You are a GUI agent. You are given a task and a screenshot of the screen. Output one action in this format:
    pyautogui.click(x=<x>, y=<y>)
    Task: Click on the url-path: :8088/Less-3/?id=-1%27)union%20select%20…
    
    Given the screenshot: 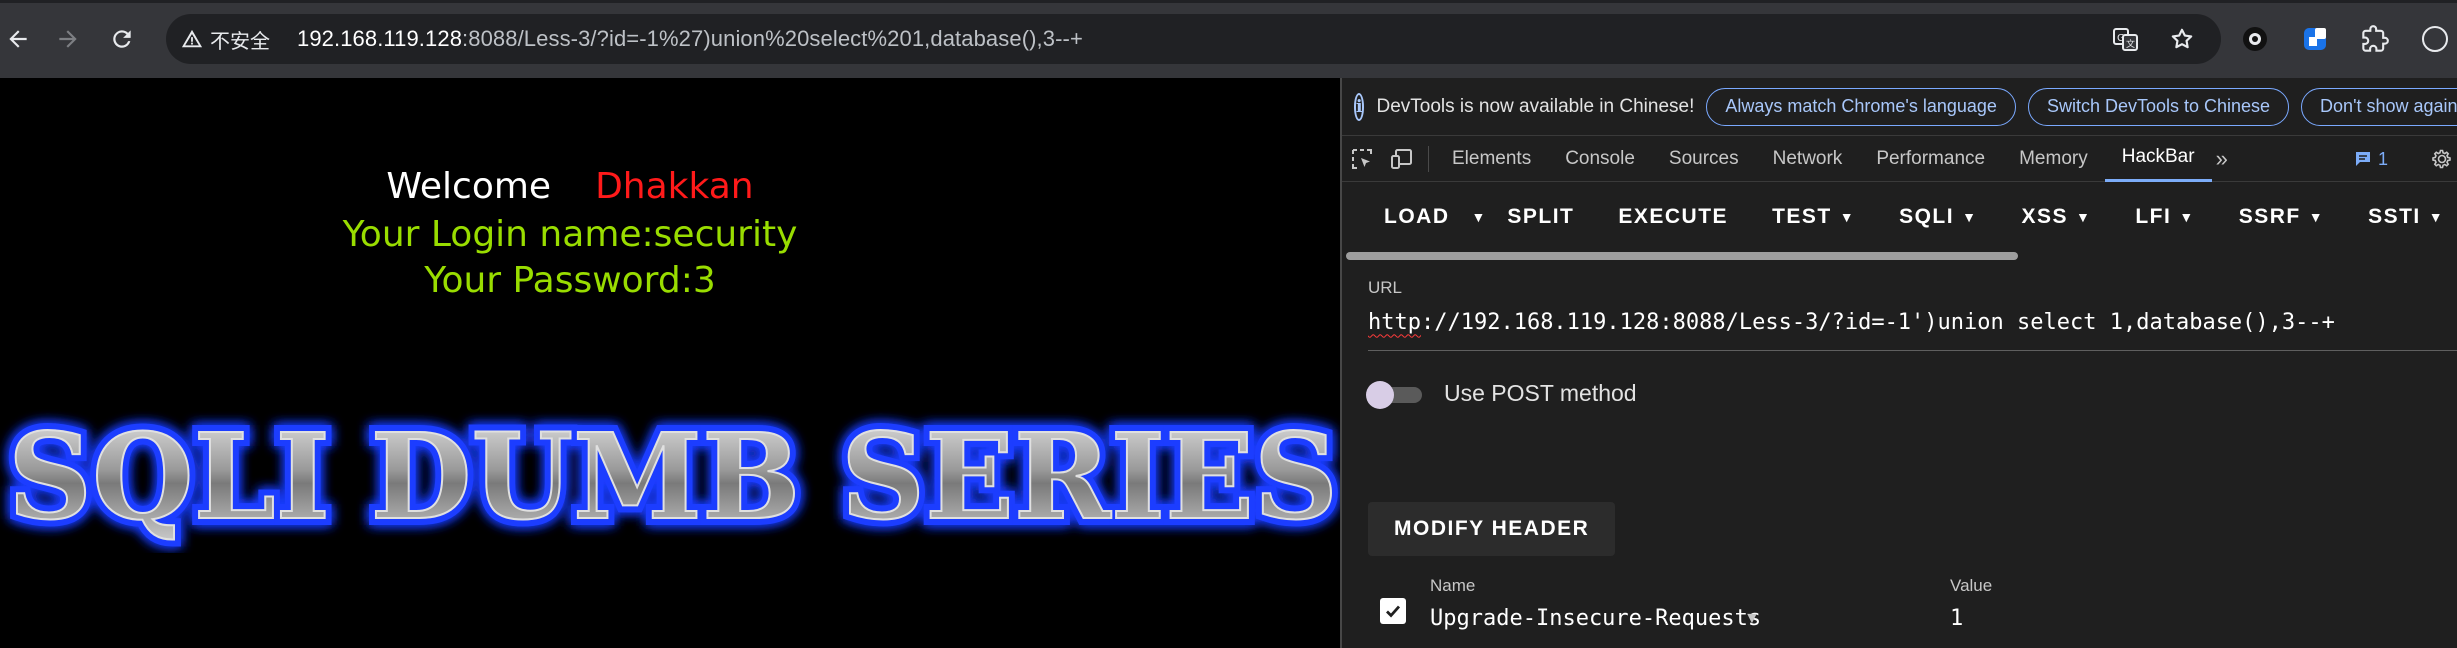 What is the action you would take?
    pyautogui.click(x=772, y=38)
    